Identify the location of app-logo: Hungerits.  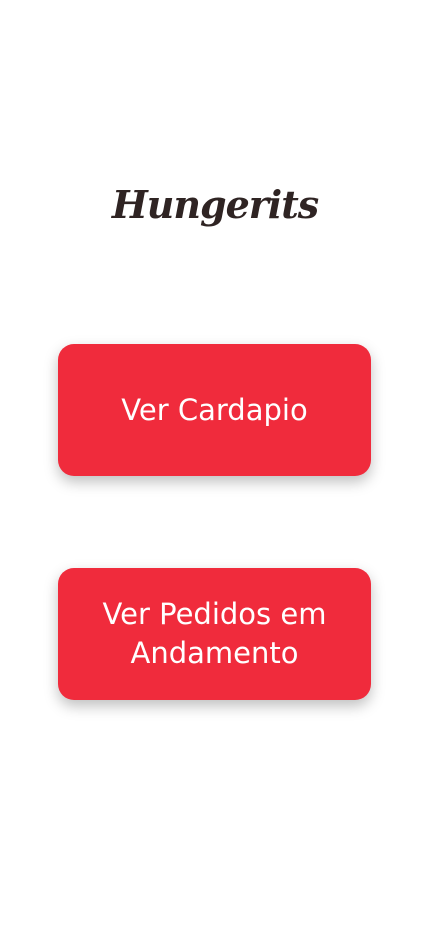
(215, 204).